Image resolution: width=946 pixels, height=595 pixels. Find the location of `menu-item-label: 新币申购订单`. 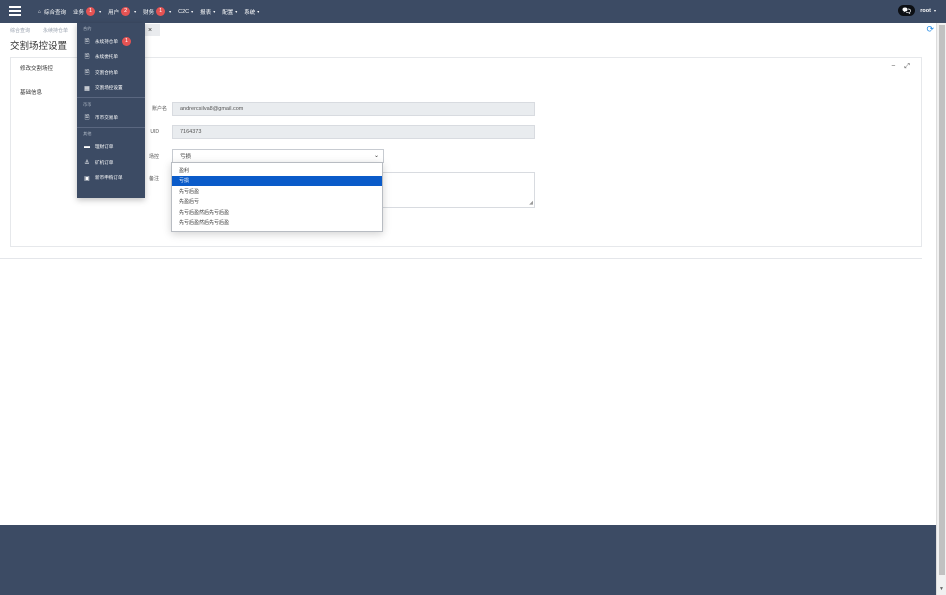

menu-item-label: 新币申购订单 is located at coordinates (109, 178).